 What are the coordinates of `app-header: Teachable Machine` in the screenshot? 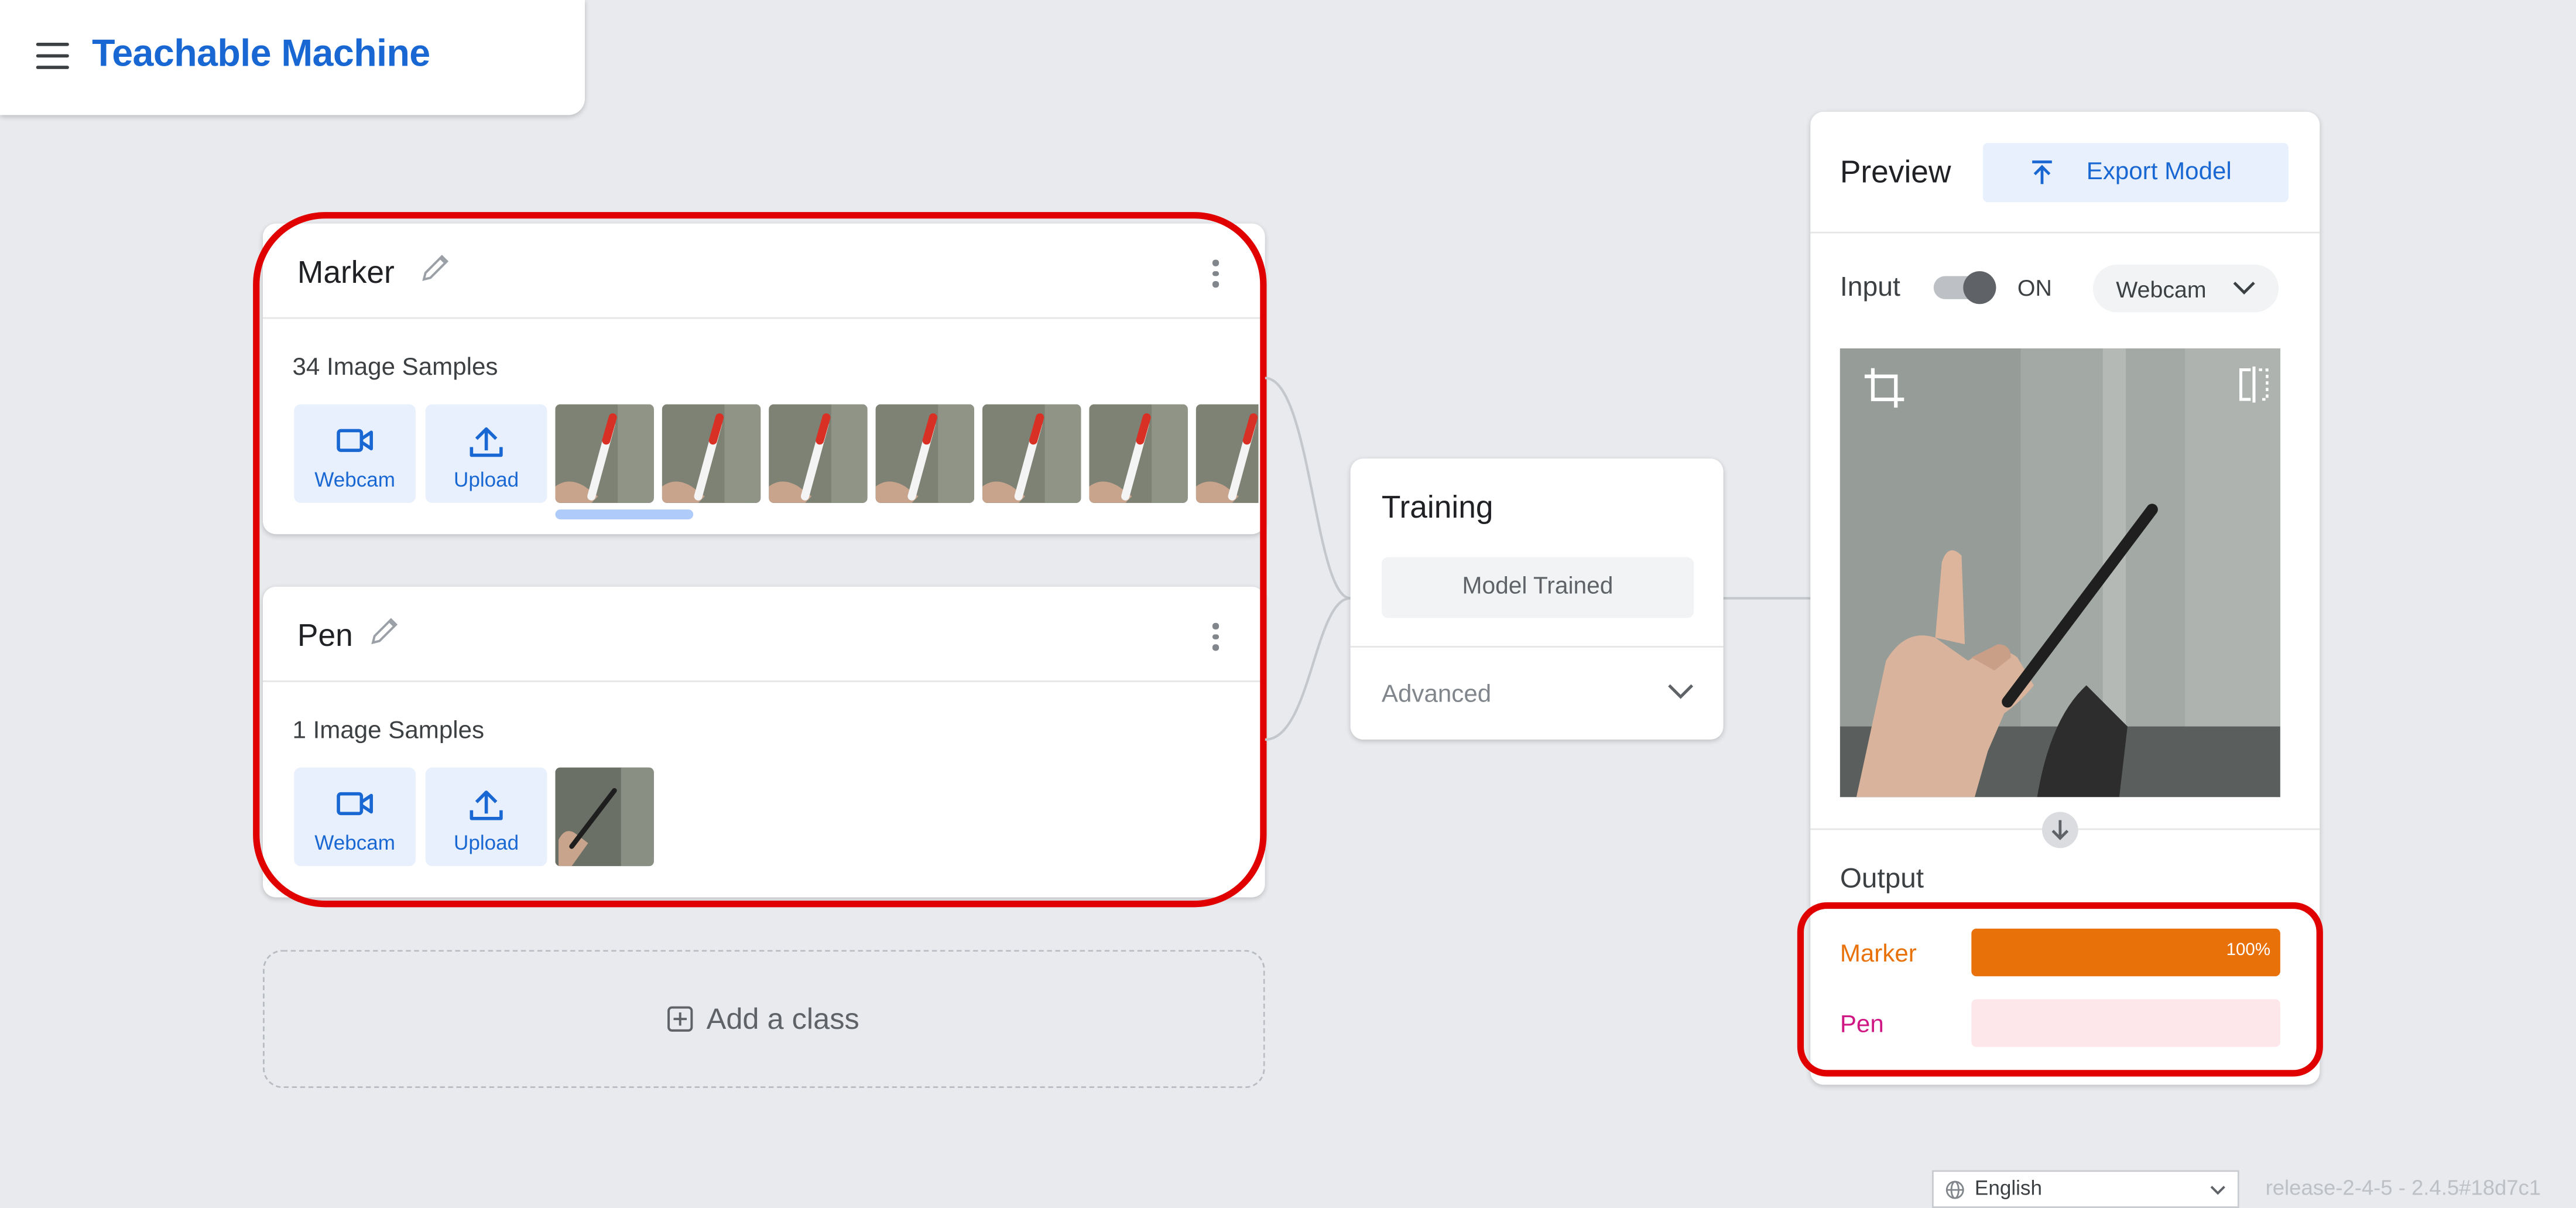 It's located at (292, 57).